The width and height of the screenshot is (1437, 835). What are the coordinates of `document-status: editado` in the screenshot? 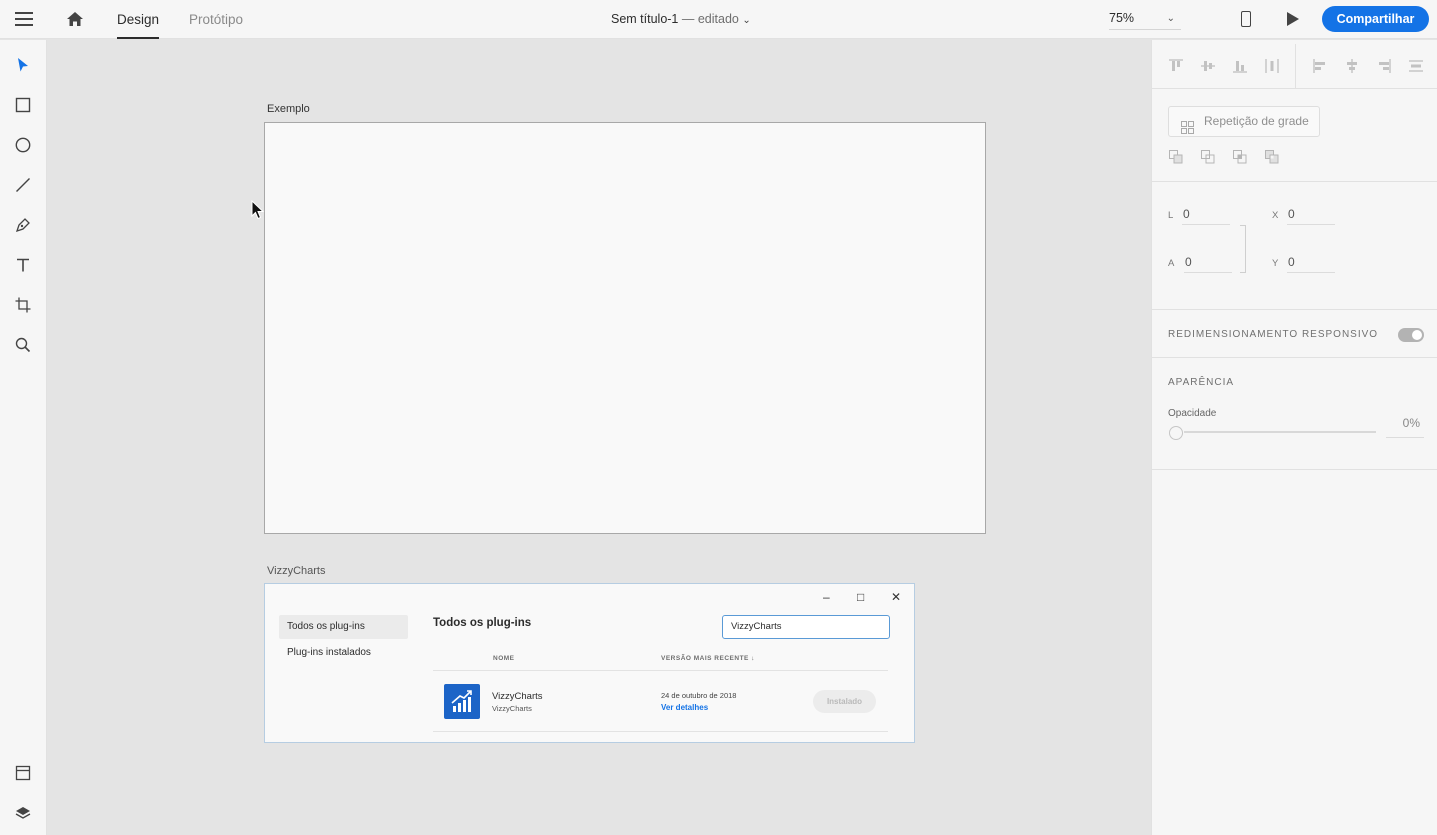 It's located at (718, 19).